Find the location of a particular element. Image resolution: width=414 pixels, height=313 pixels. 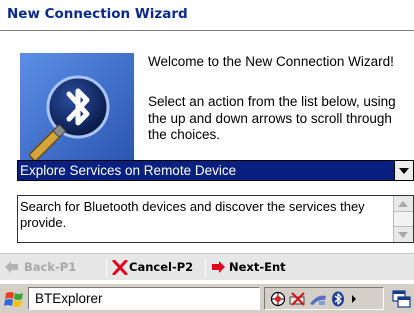

back-arrow-icon is located at coordinates (11, 267).